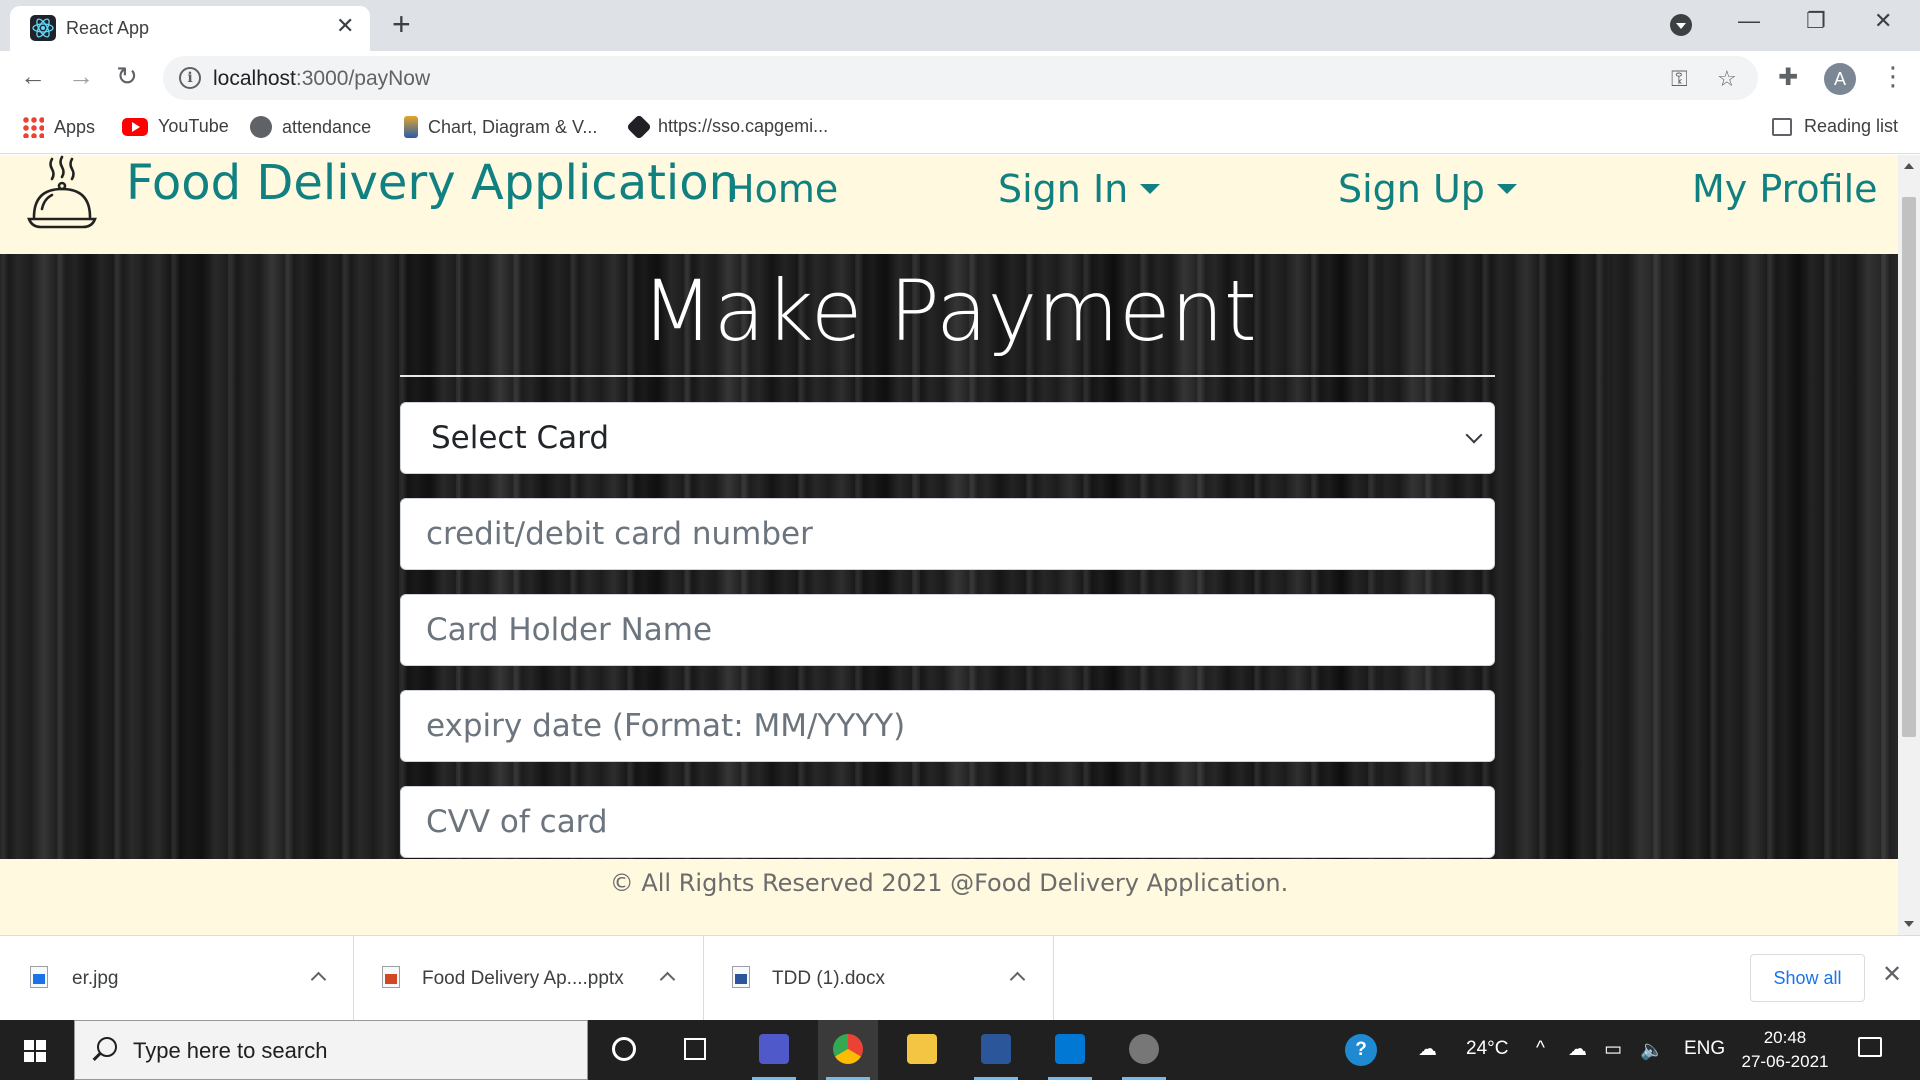  What do you see at coordinates (1840, 79) in the screenshot?
I see `profile-avatar: A` at bounding box center [1840, 79].